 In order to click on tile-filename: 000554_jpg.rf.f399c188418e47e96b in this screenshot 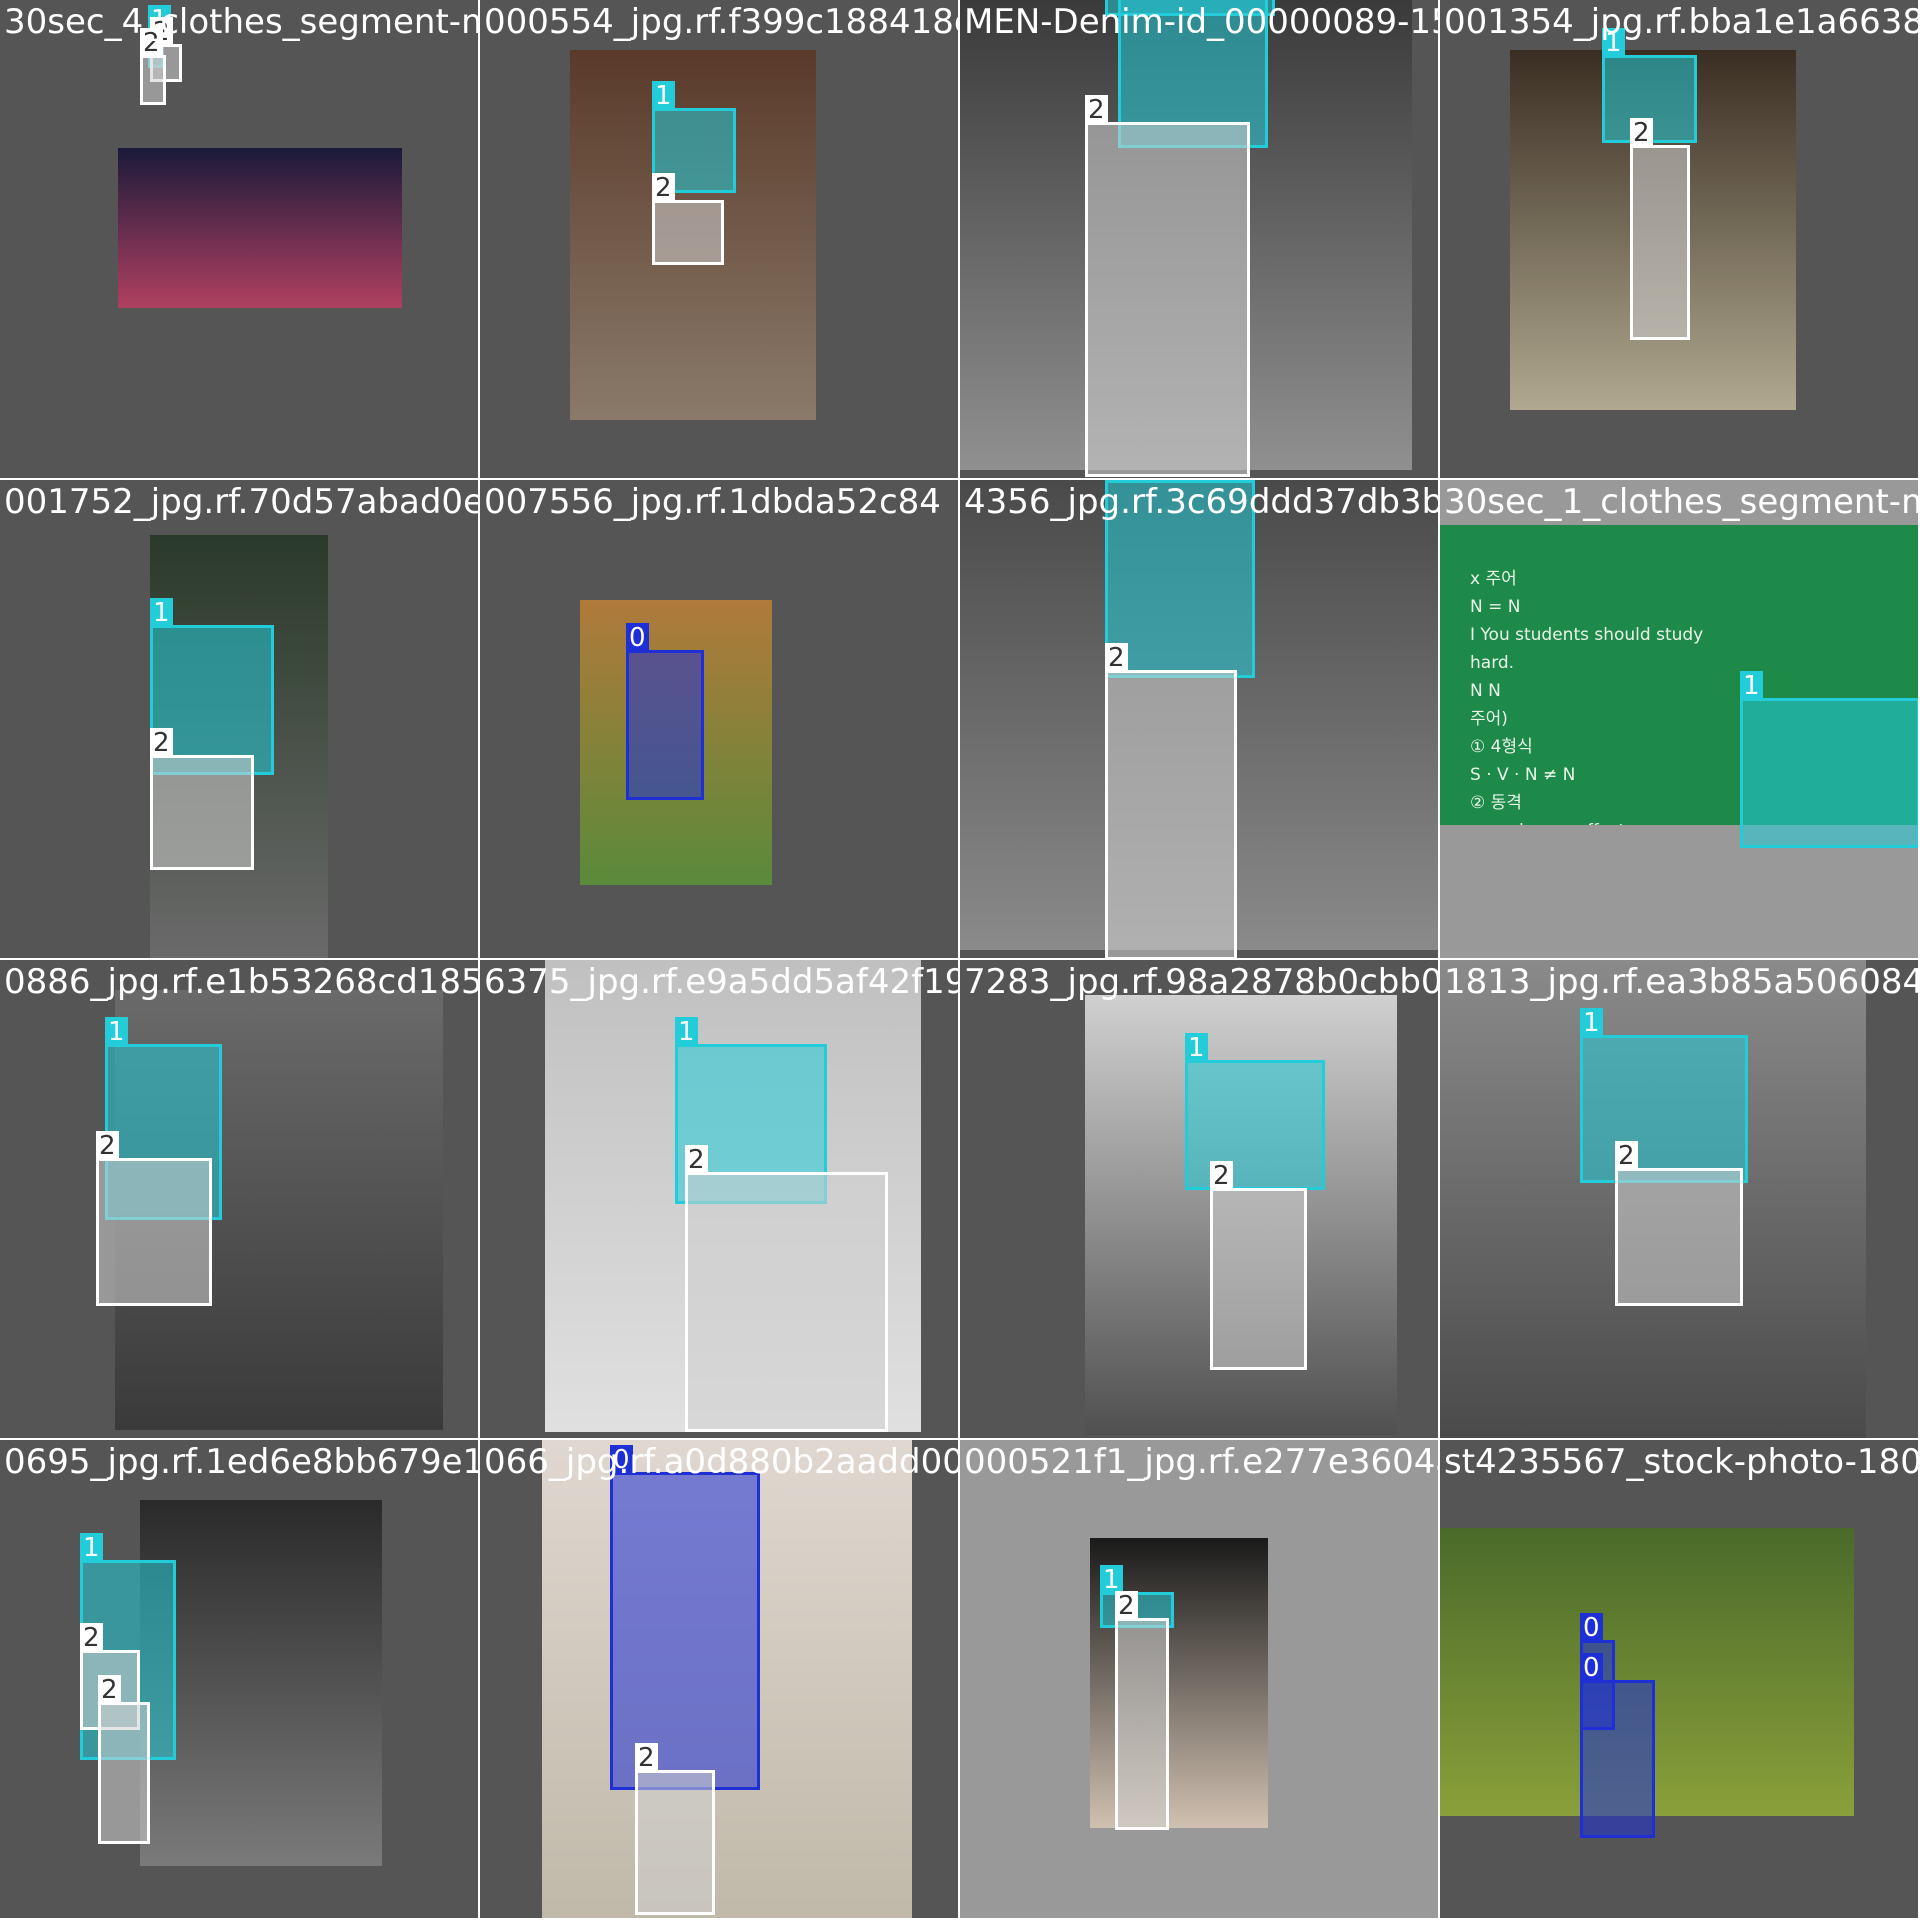, I will do `click(721, 22)`.